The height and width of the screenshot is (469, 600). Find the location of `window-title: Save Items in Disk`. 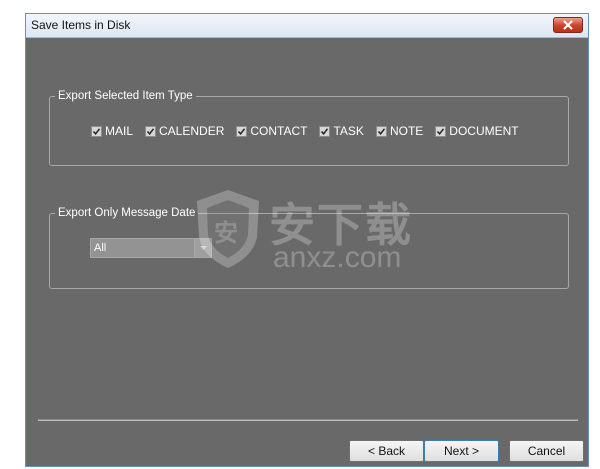

window-title: Save Items in Disk is located at coordinates (81, 25).